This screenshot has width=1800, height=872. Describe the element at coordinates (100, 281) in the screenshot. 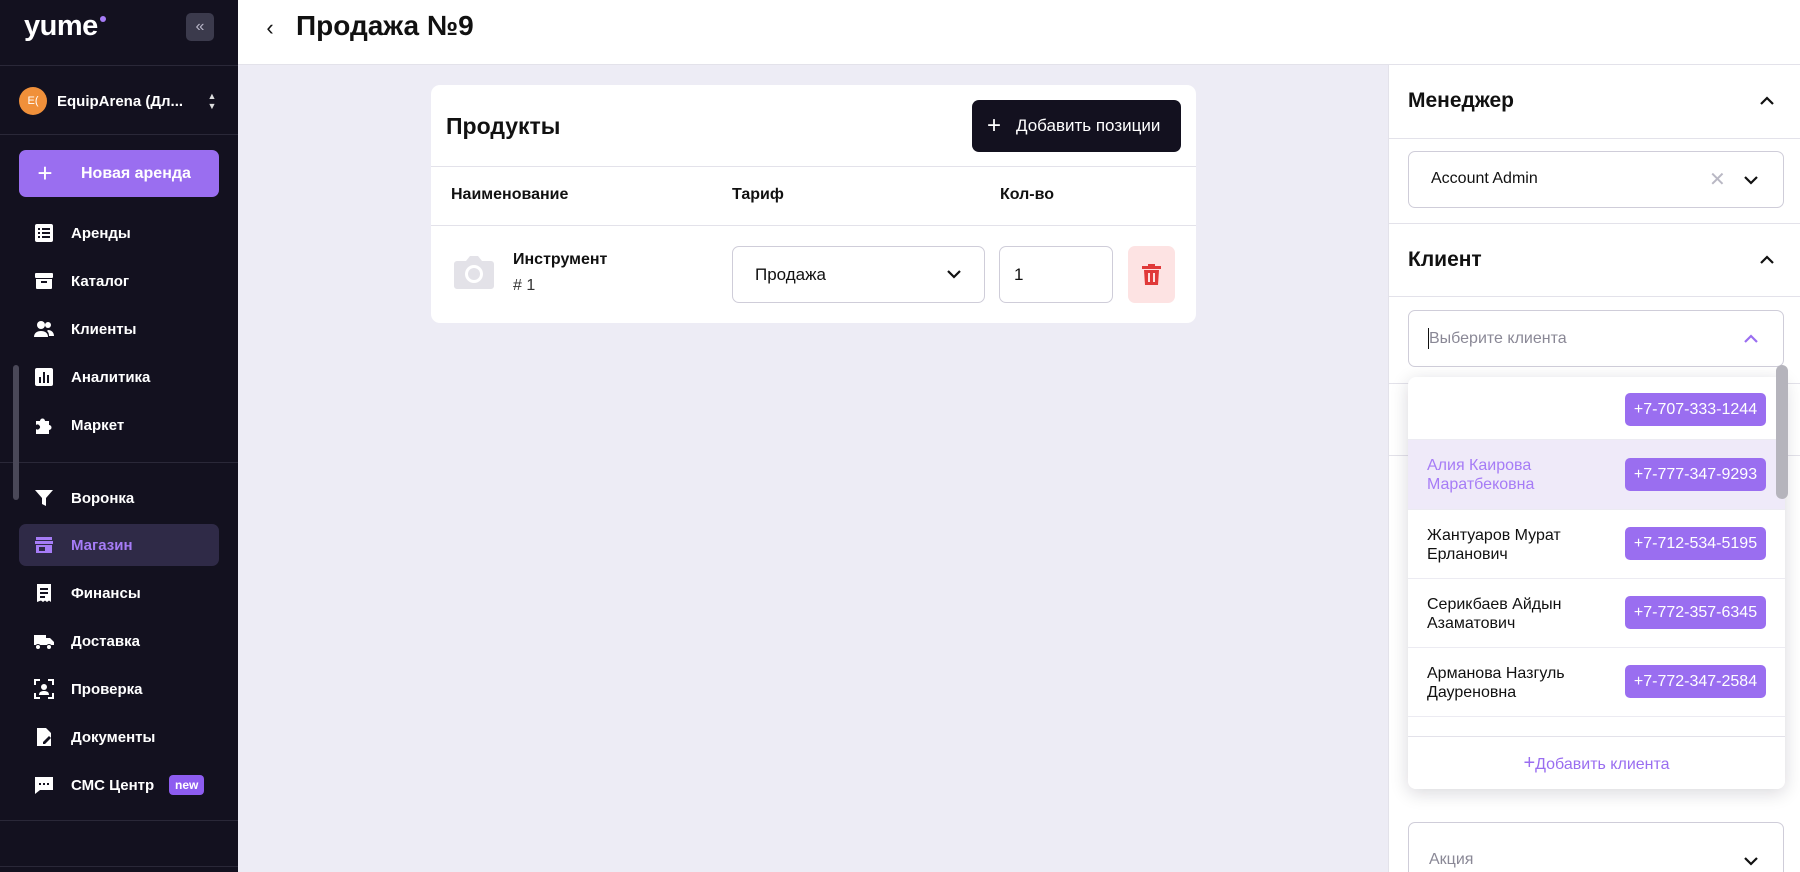

I see `sidebar-item-label: Каталог` at that location.